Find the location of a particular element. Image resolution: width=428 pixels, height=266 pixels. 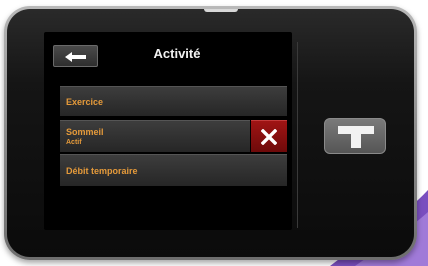

menu-item-temp-basal: Débit temporaire is located at coordinates (173, 170).